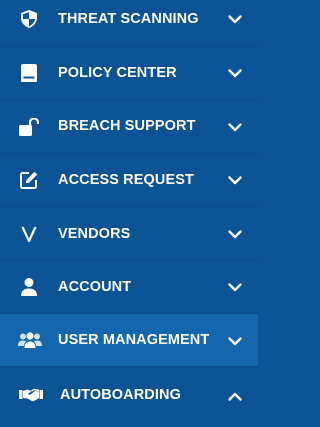 The height and width of the screenshot is (427, 320). Describe the element at coordinates (120, 395) in the screenshot. I see `menu-item-label: AUTOBOARDING` at that location.